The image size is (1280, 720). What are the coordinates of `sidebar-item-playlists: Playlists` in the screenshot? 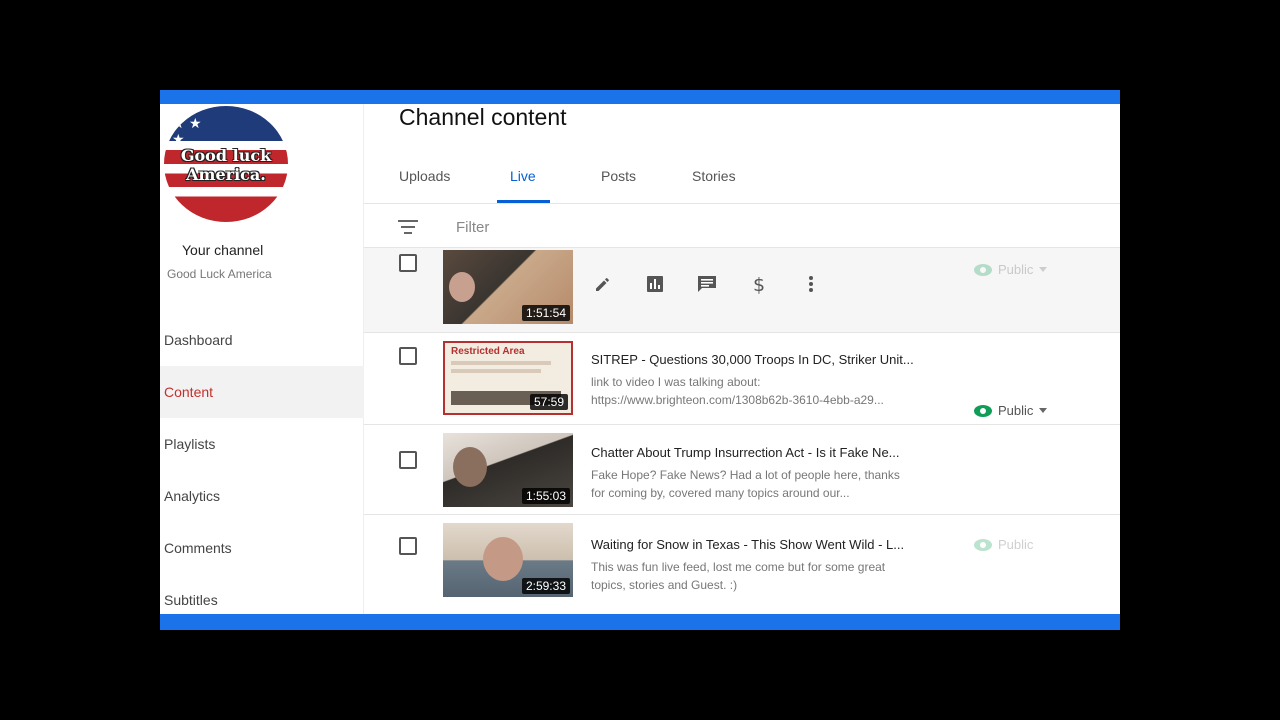 It's located at (262, 444).